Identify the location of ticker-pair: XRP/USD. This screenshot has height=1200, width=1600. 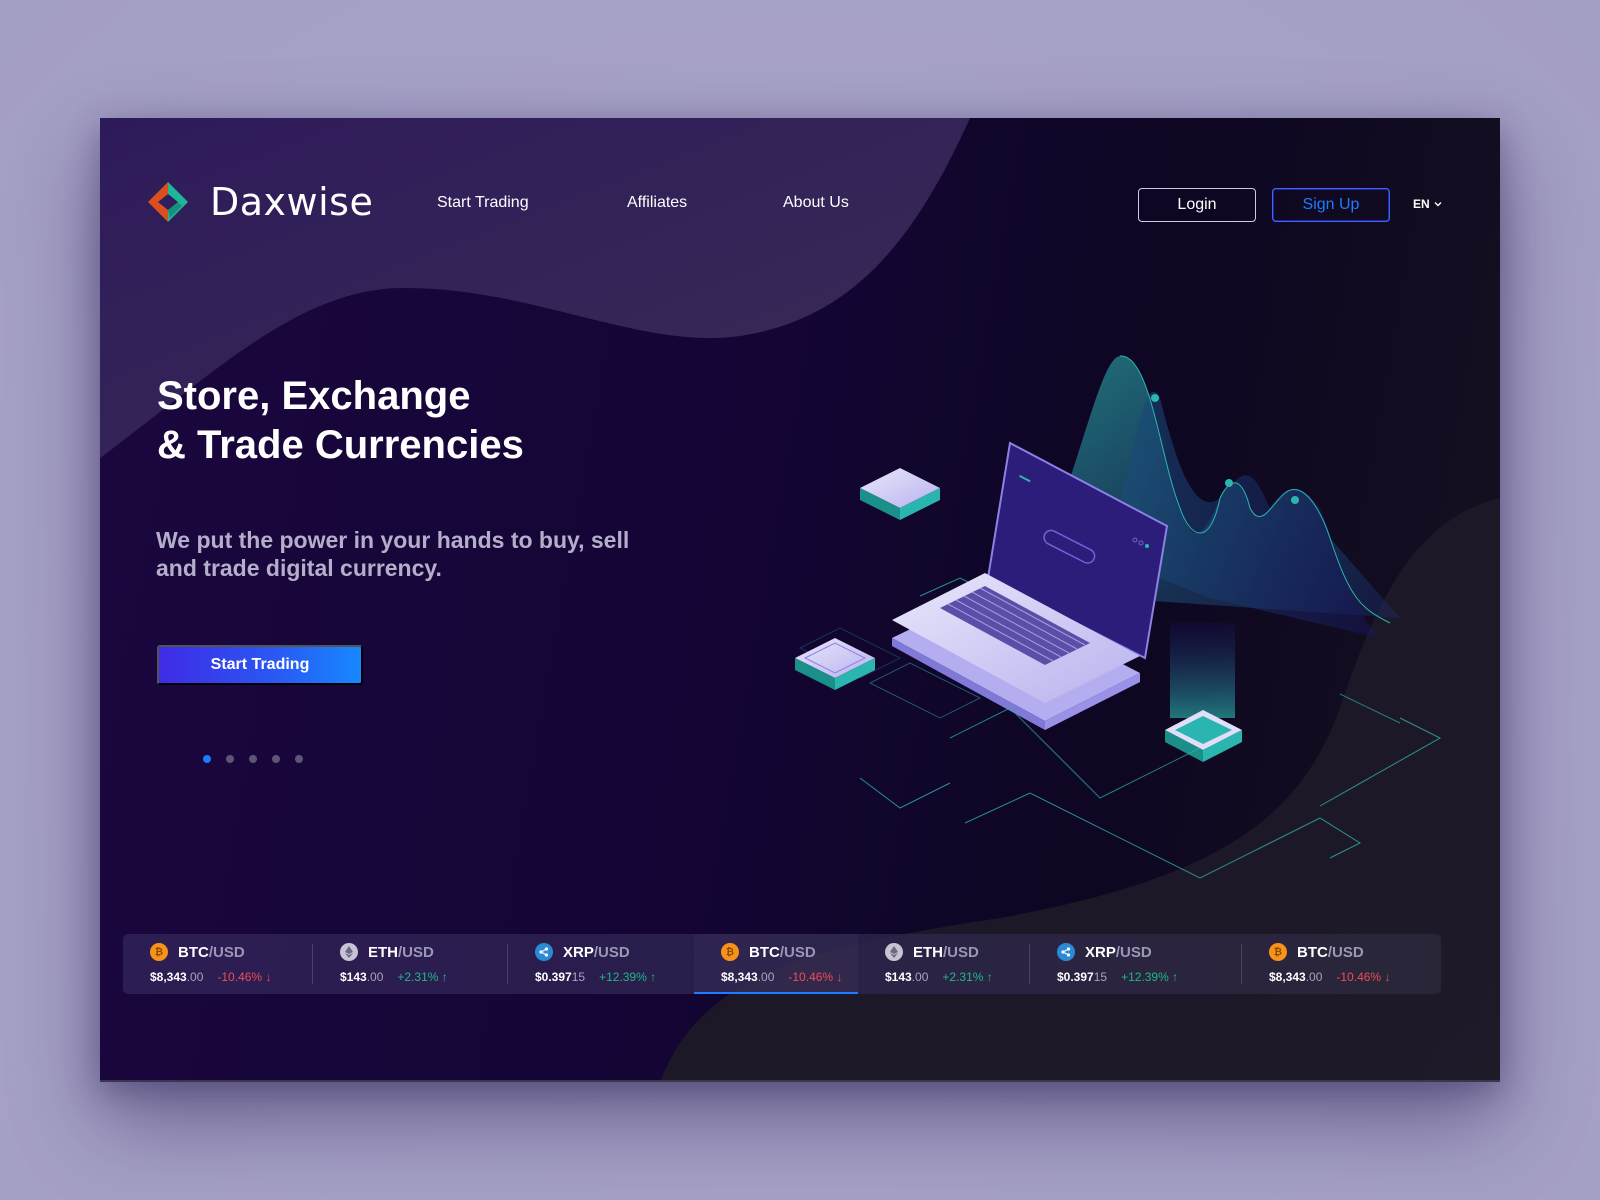
(1104, 952).